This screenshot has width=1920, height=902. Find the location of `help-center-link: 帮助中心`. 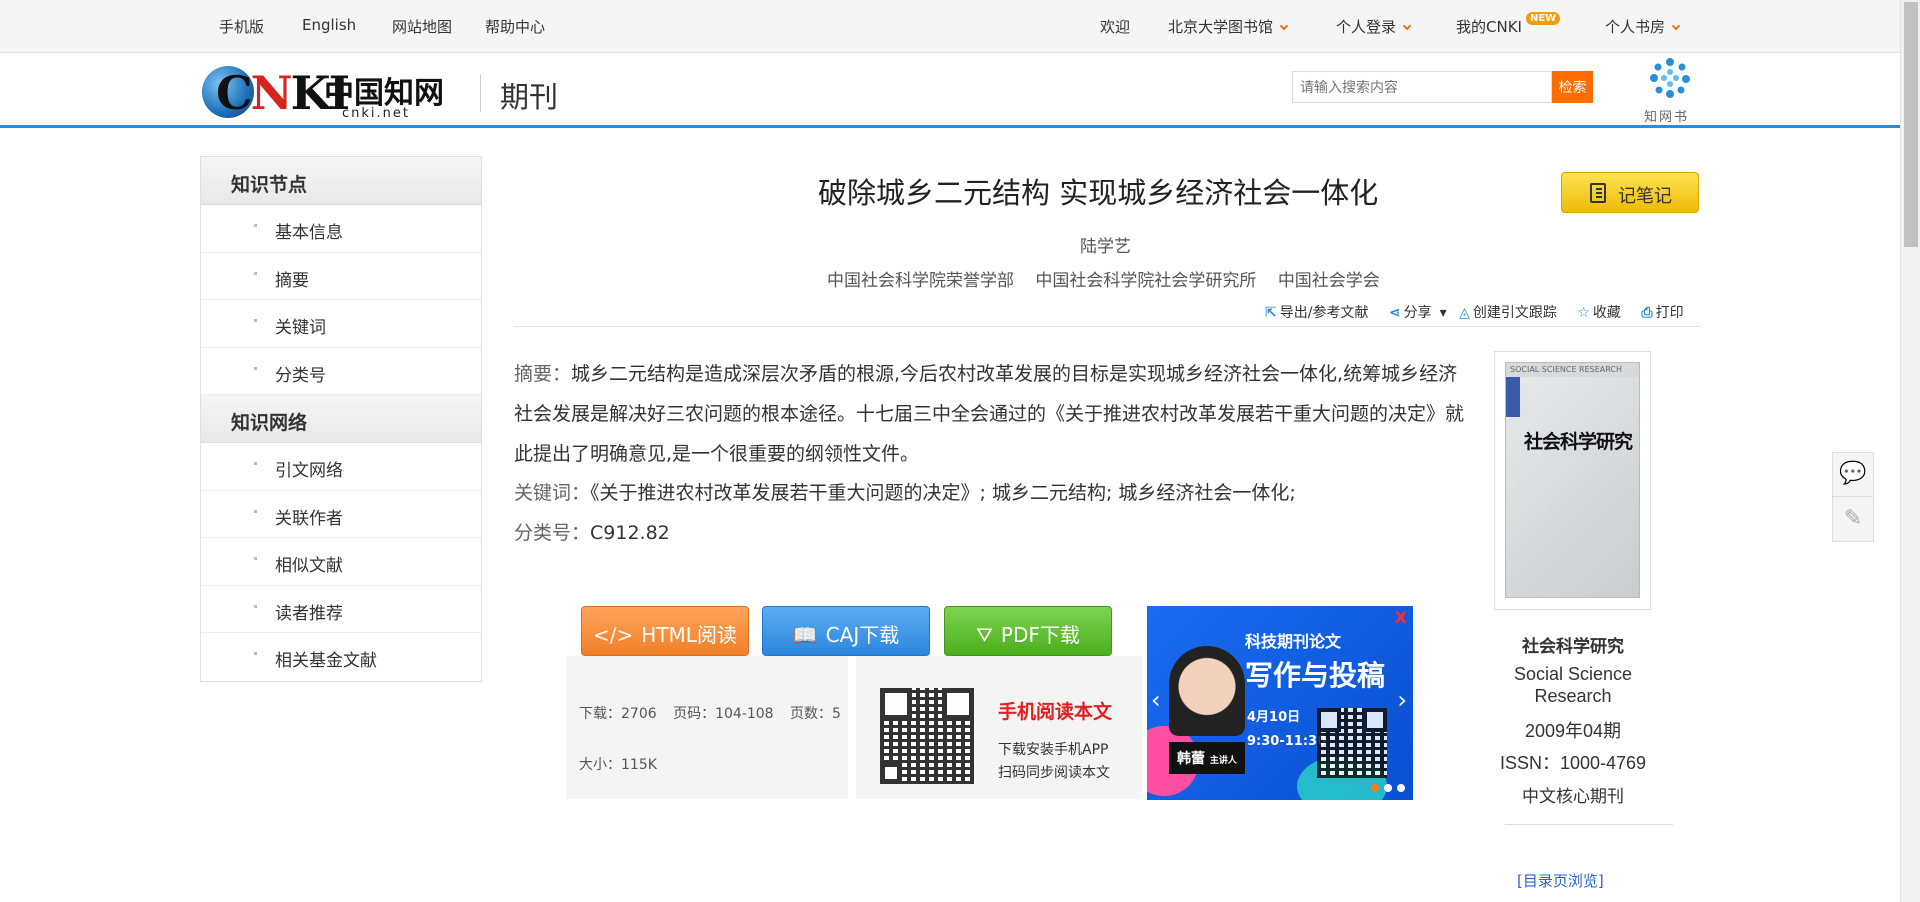

help-center-link: 帮助中心 is located at coordinates (515, 26).